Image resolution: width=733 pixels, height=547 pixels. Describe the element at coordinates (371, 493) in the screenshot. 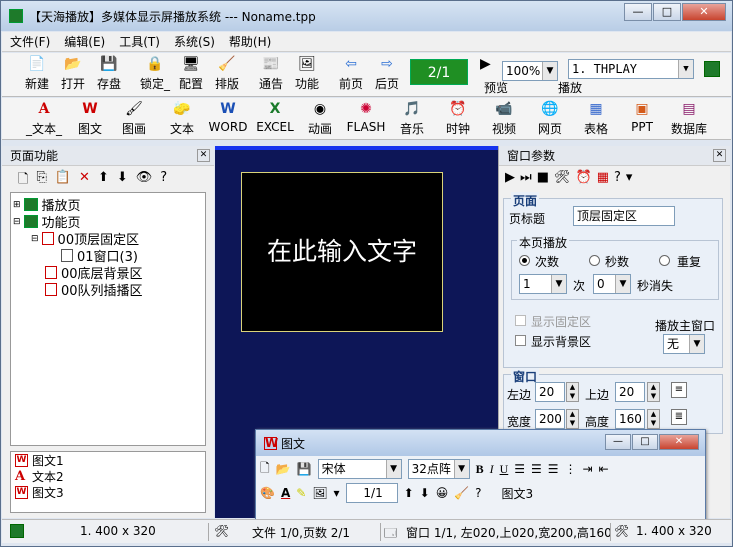

I see `page-input: 1/1` at that location.